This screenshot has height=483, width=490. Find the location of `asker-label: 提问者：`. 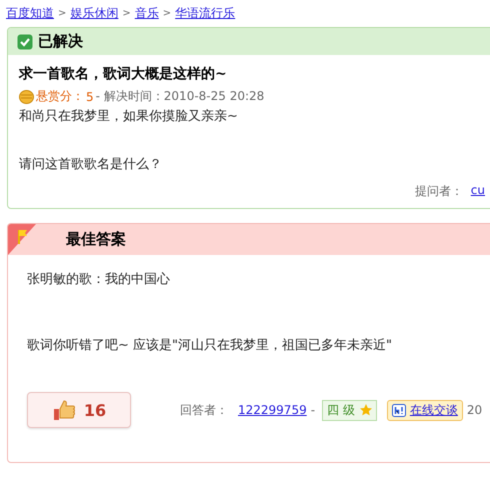

asker-label: 提问者： is located at coordinates (438, 191).